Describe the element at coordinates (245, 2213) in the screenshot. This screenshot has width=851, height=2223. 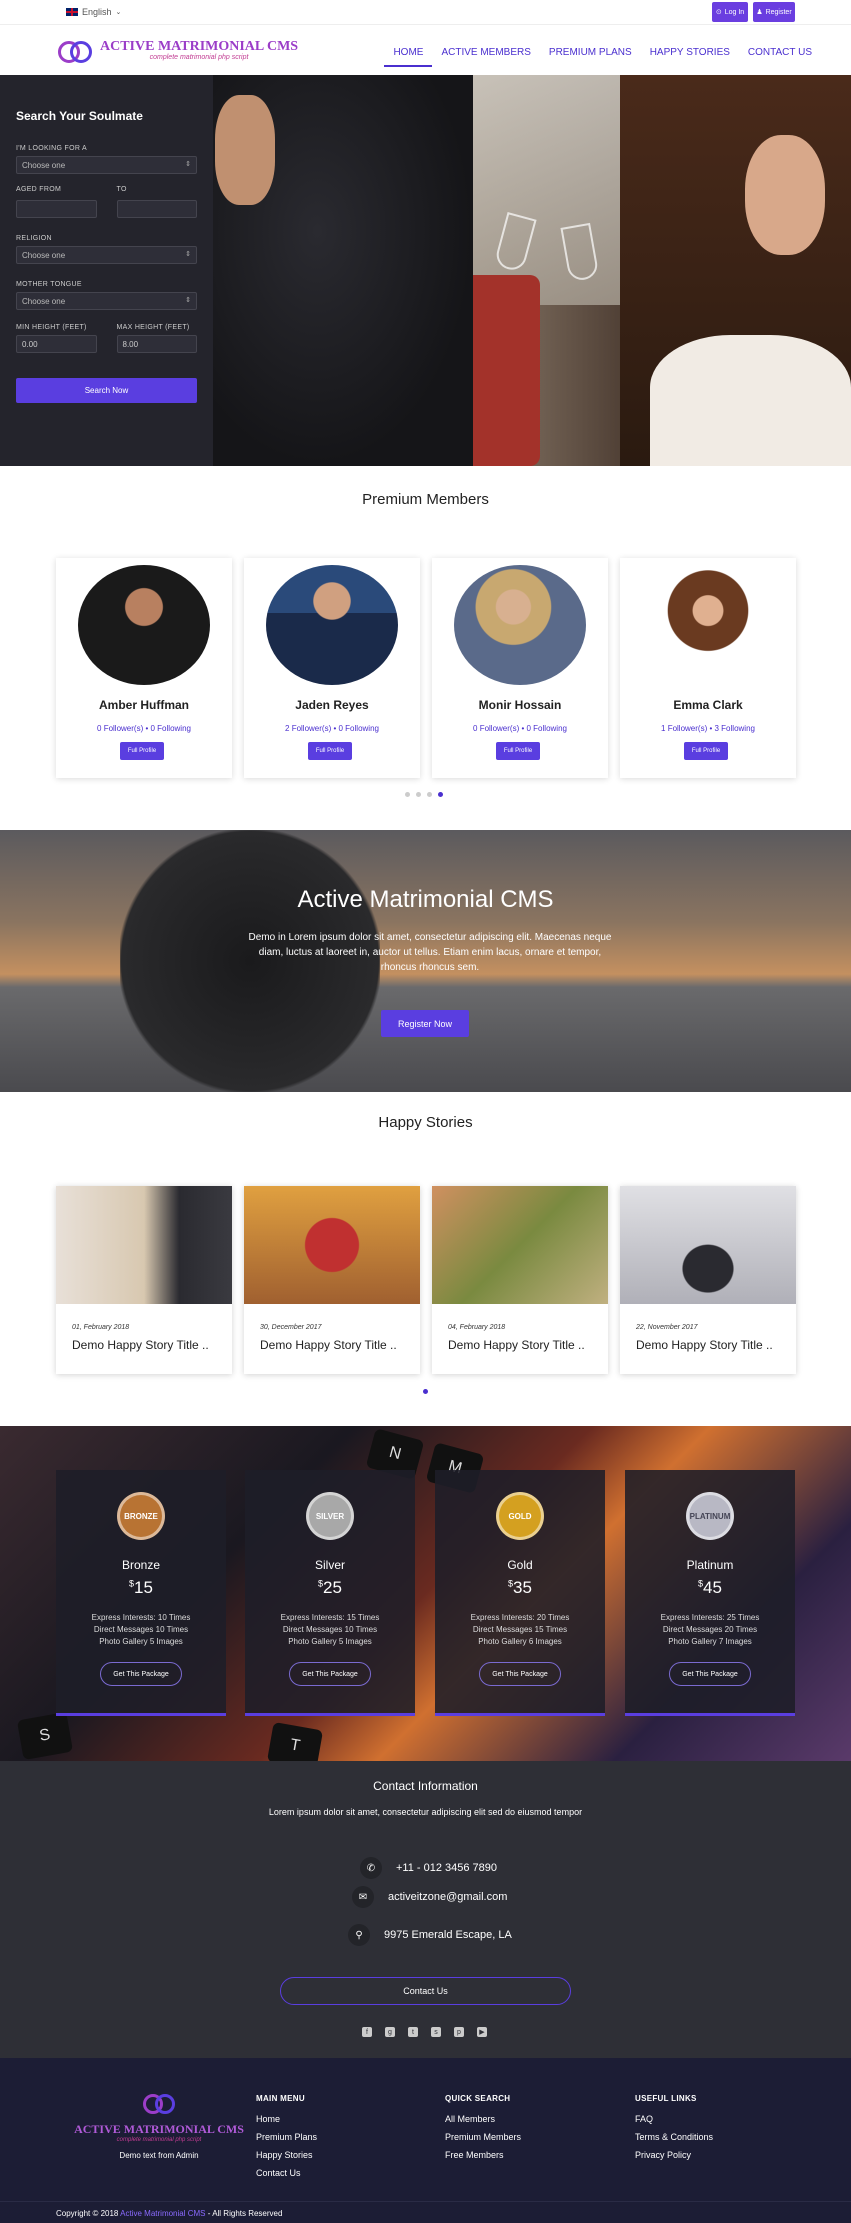
I see `copyright-suffix: - All Rights Reserved` at that location.